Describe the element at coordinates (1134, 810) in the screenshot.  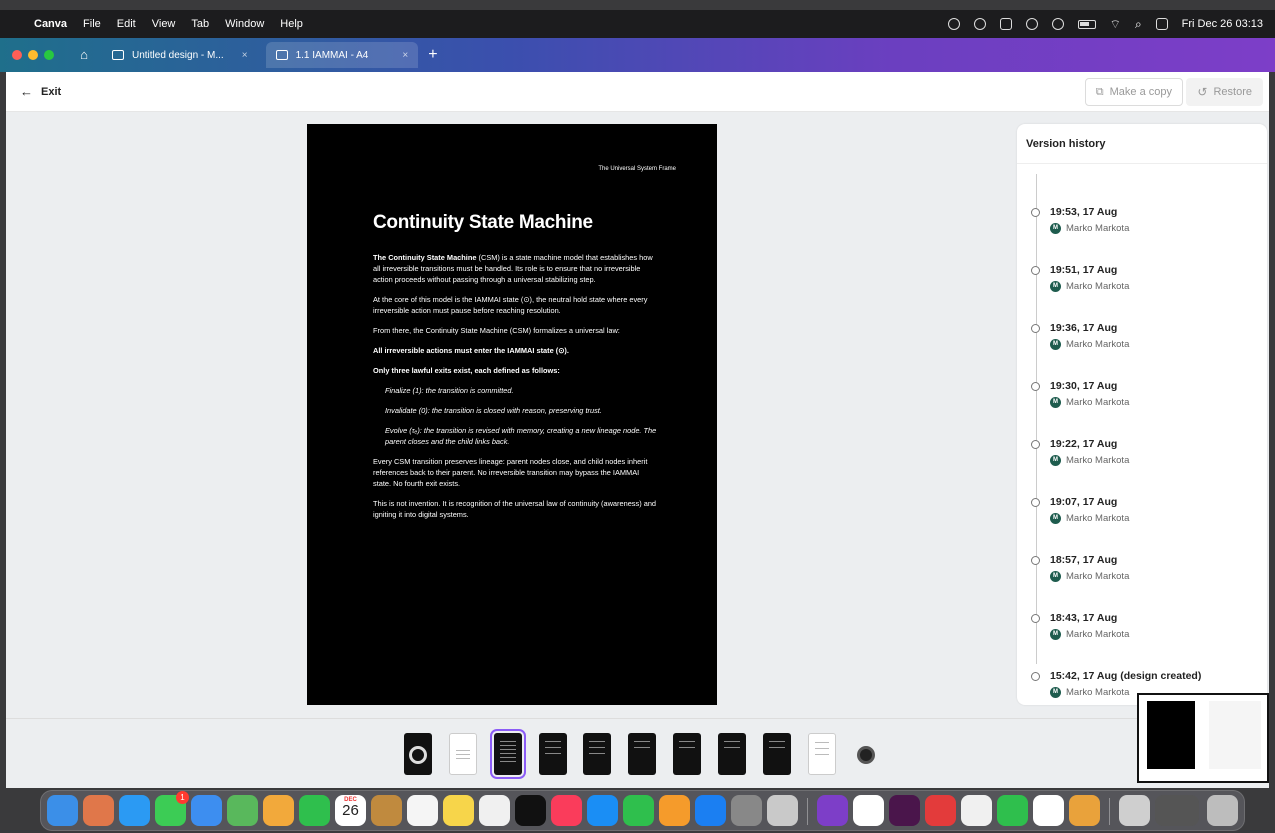
I see `downloads-stack-icon` at that location.